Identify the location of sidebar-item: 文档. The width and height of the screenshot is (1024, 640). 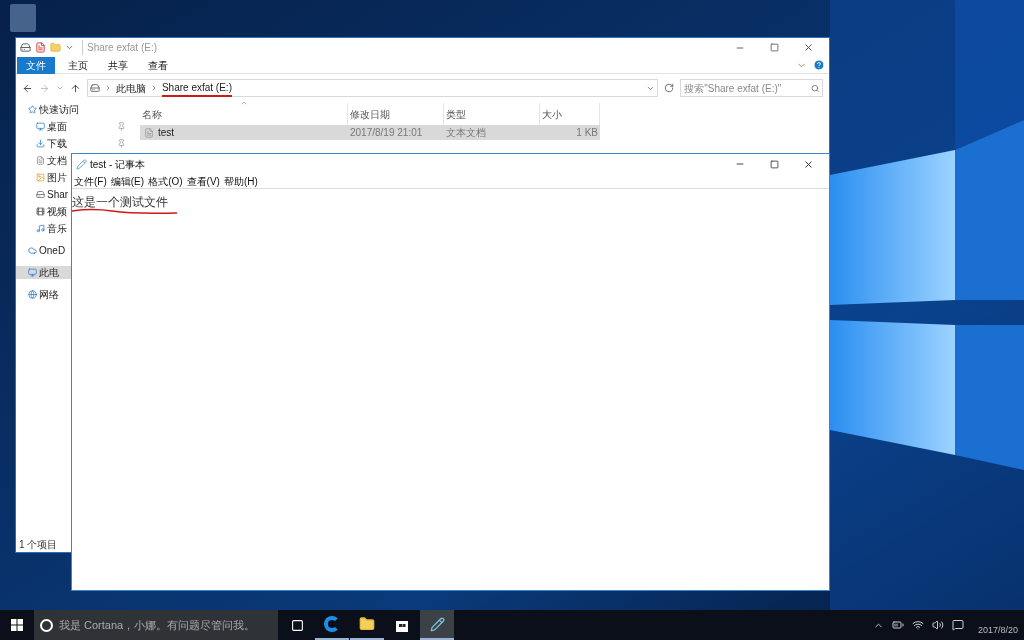
(43, 160).